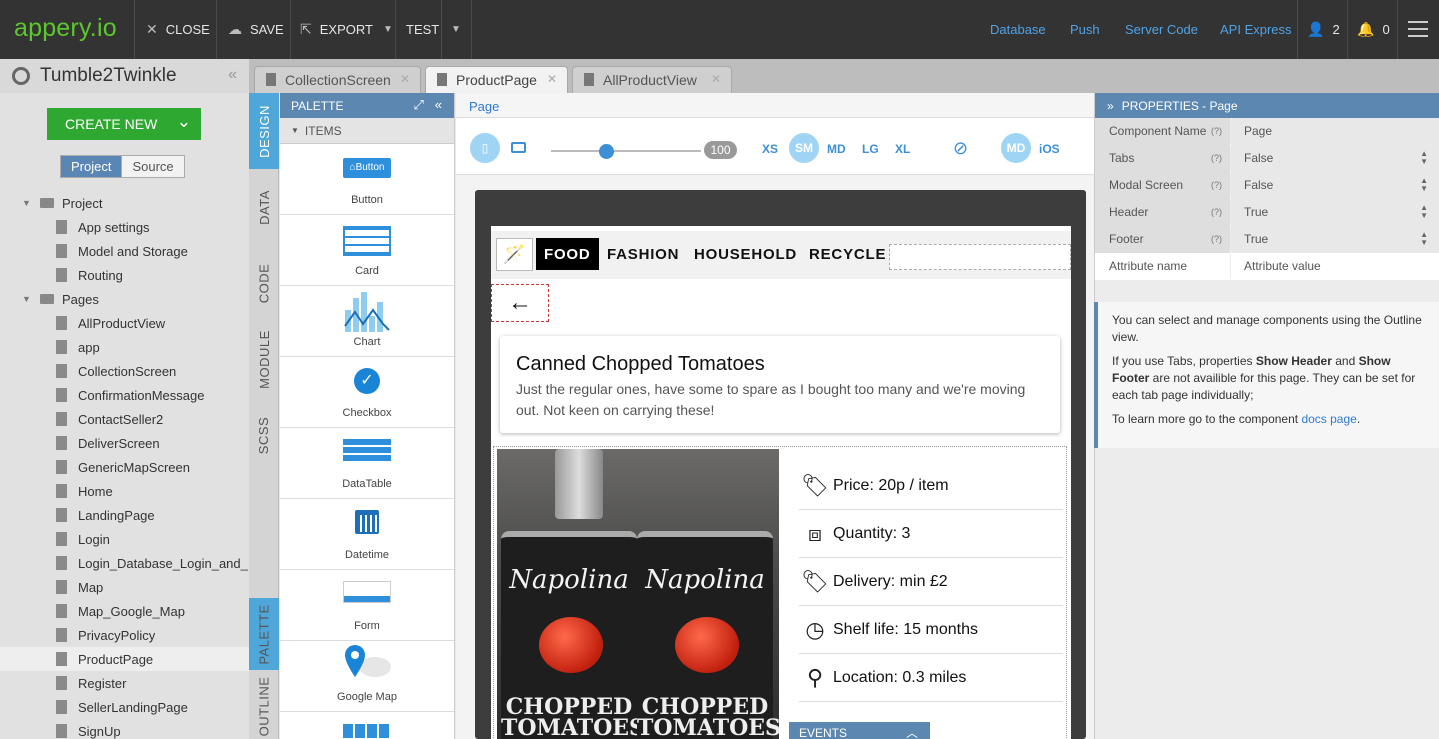 Image resolution: width=1439 pixels, height=739 pixels. What do you see at coordinates (124, 539) in the screenshot?
I see `tree-page: Login` at bounding box center [124, 539].